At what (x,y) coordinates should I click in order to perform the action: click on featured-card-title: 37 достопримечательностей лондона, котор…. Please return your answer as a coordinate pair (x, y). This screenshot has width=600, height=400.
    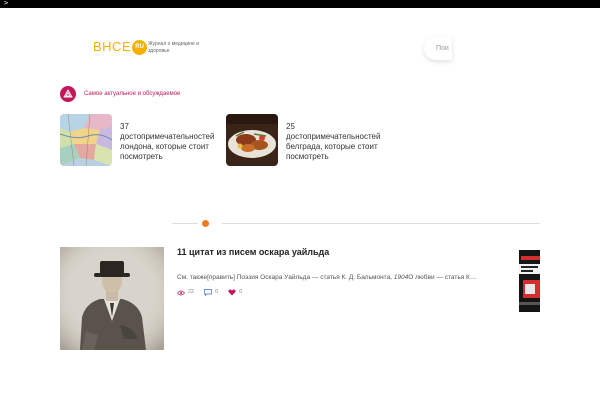
    Looking at the image, I should click on (167, 141).